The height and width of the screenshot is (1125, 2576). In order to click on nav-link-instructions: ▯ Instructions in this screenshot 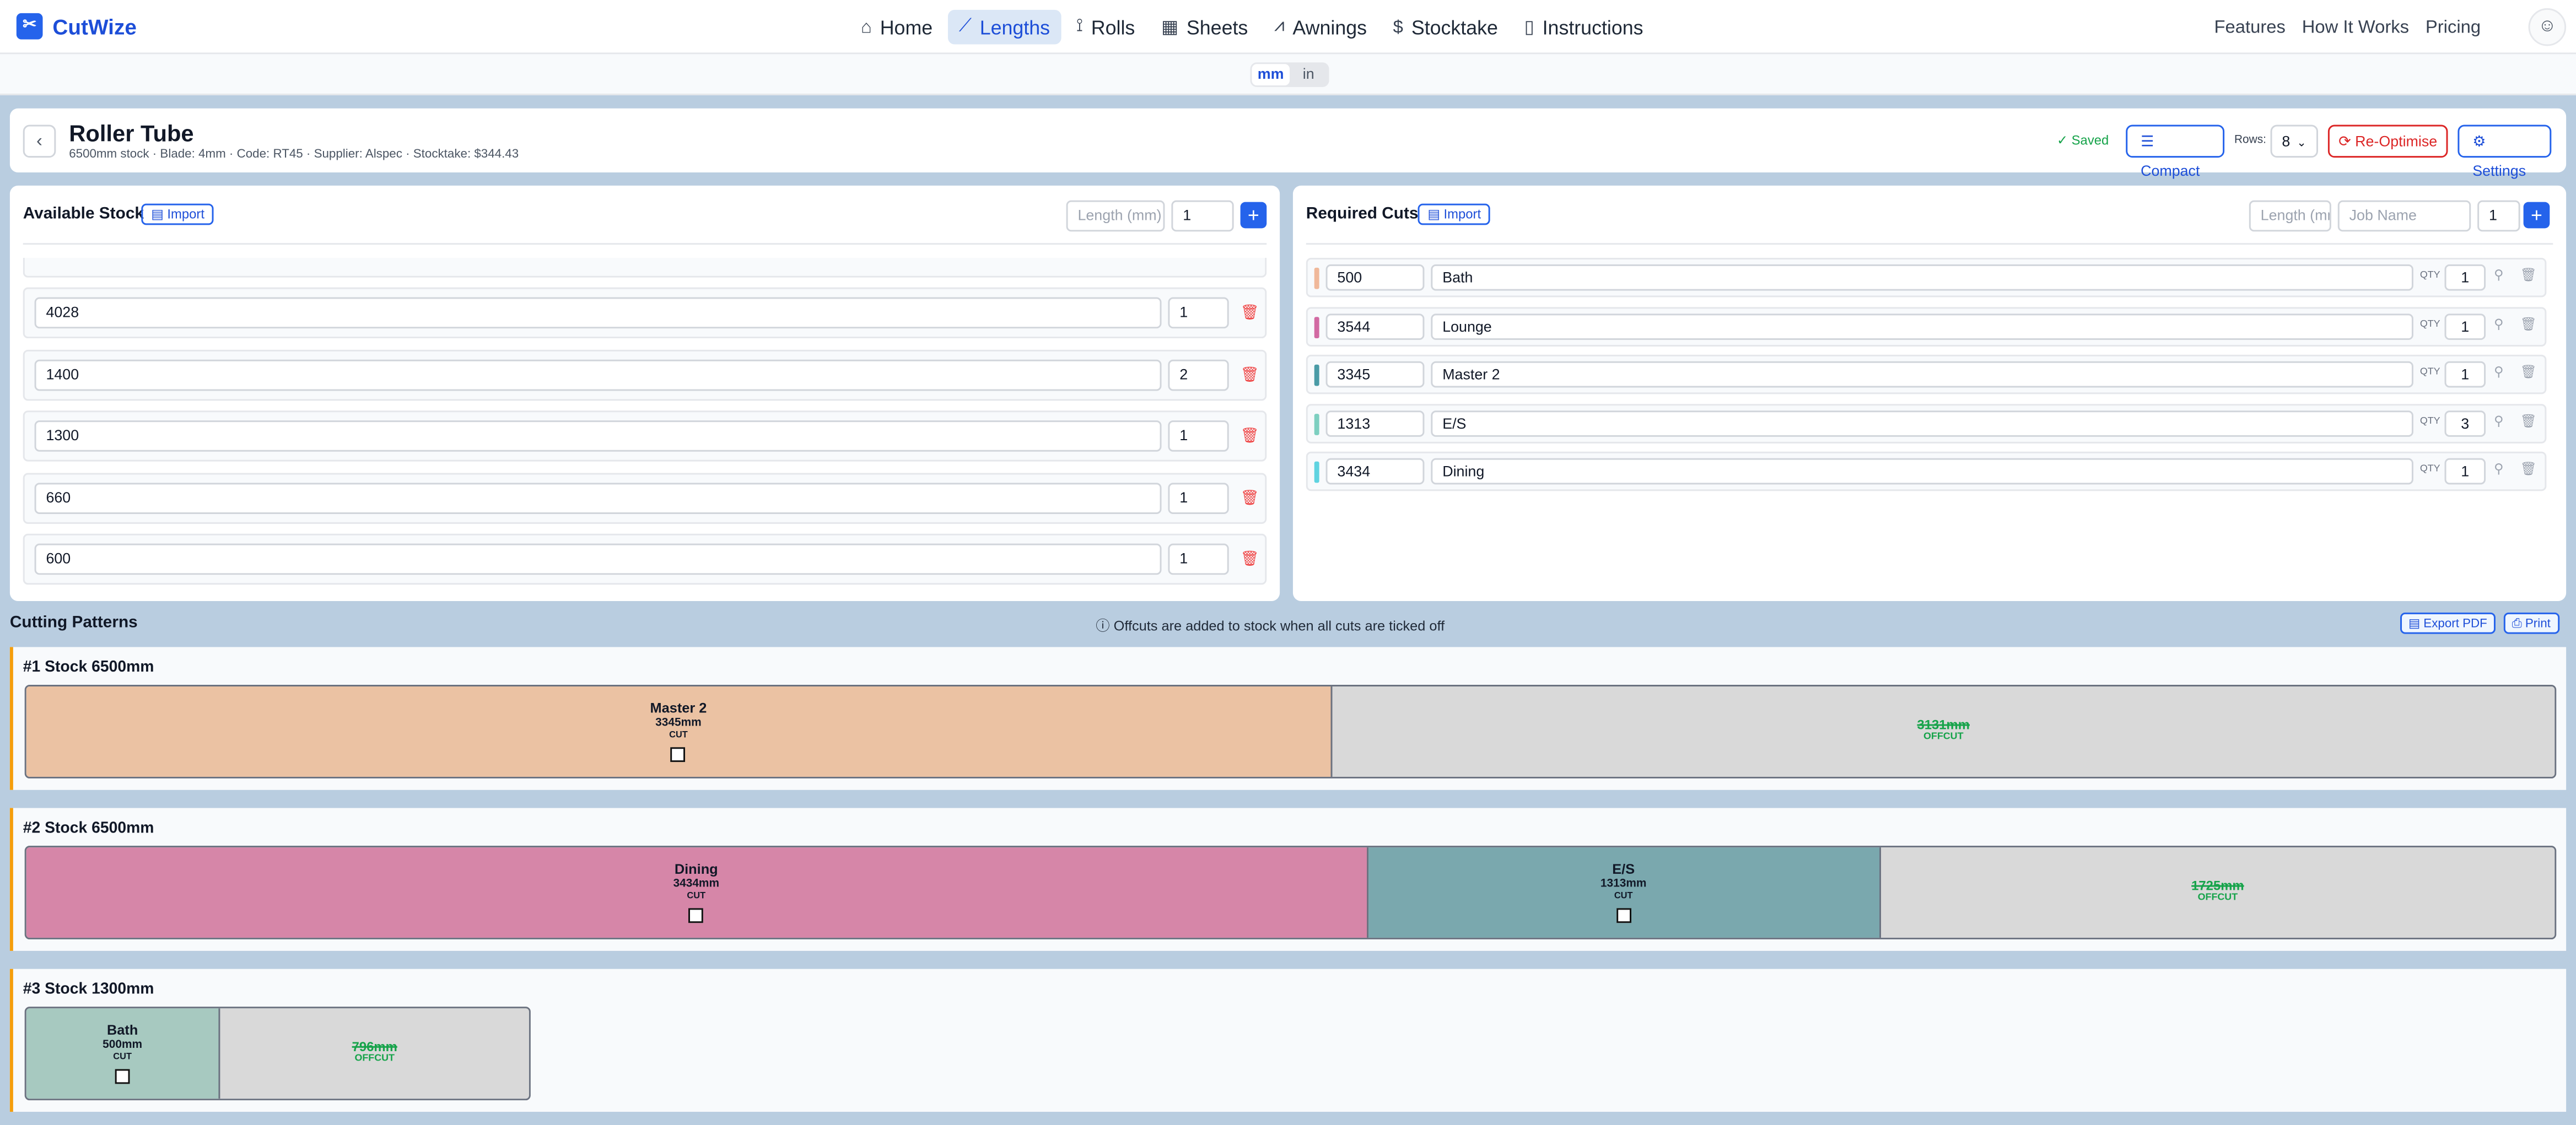, I will do `click(1584, 27)`.